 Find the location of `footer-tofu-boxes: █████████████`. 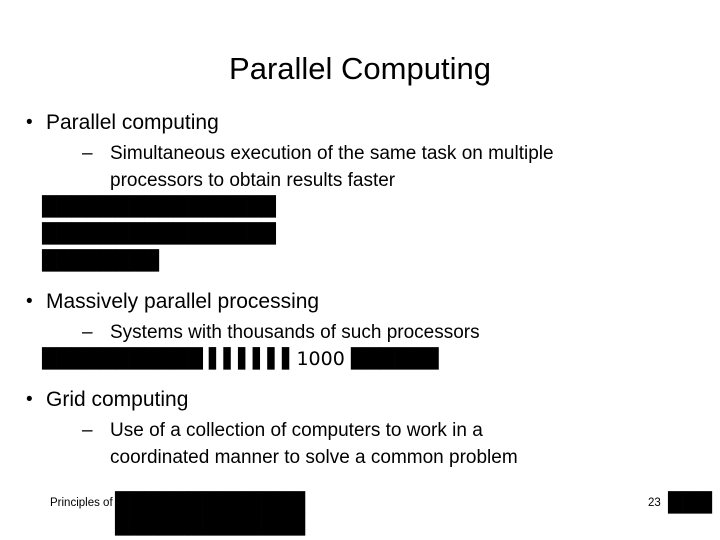

footer-tofu-boxes: █████████████ is located at coordinates (210, 503).